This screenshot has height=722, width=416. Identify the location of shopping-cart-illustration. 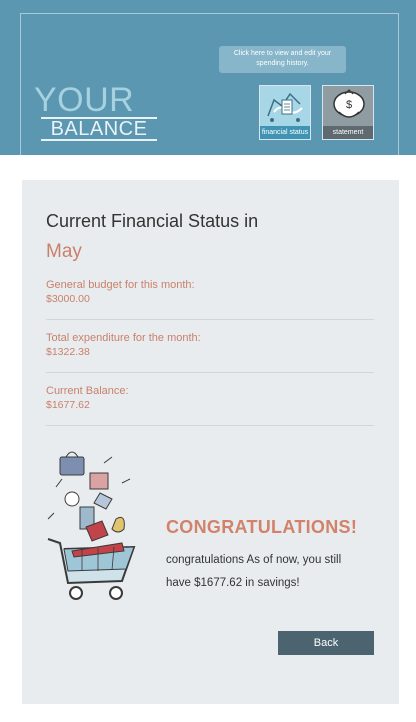
(96, 528).